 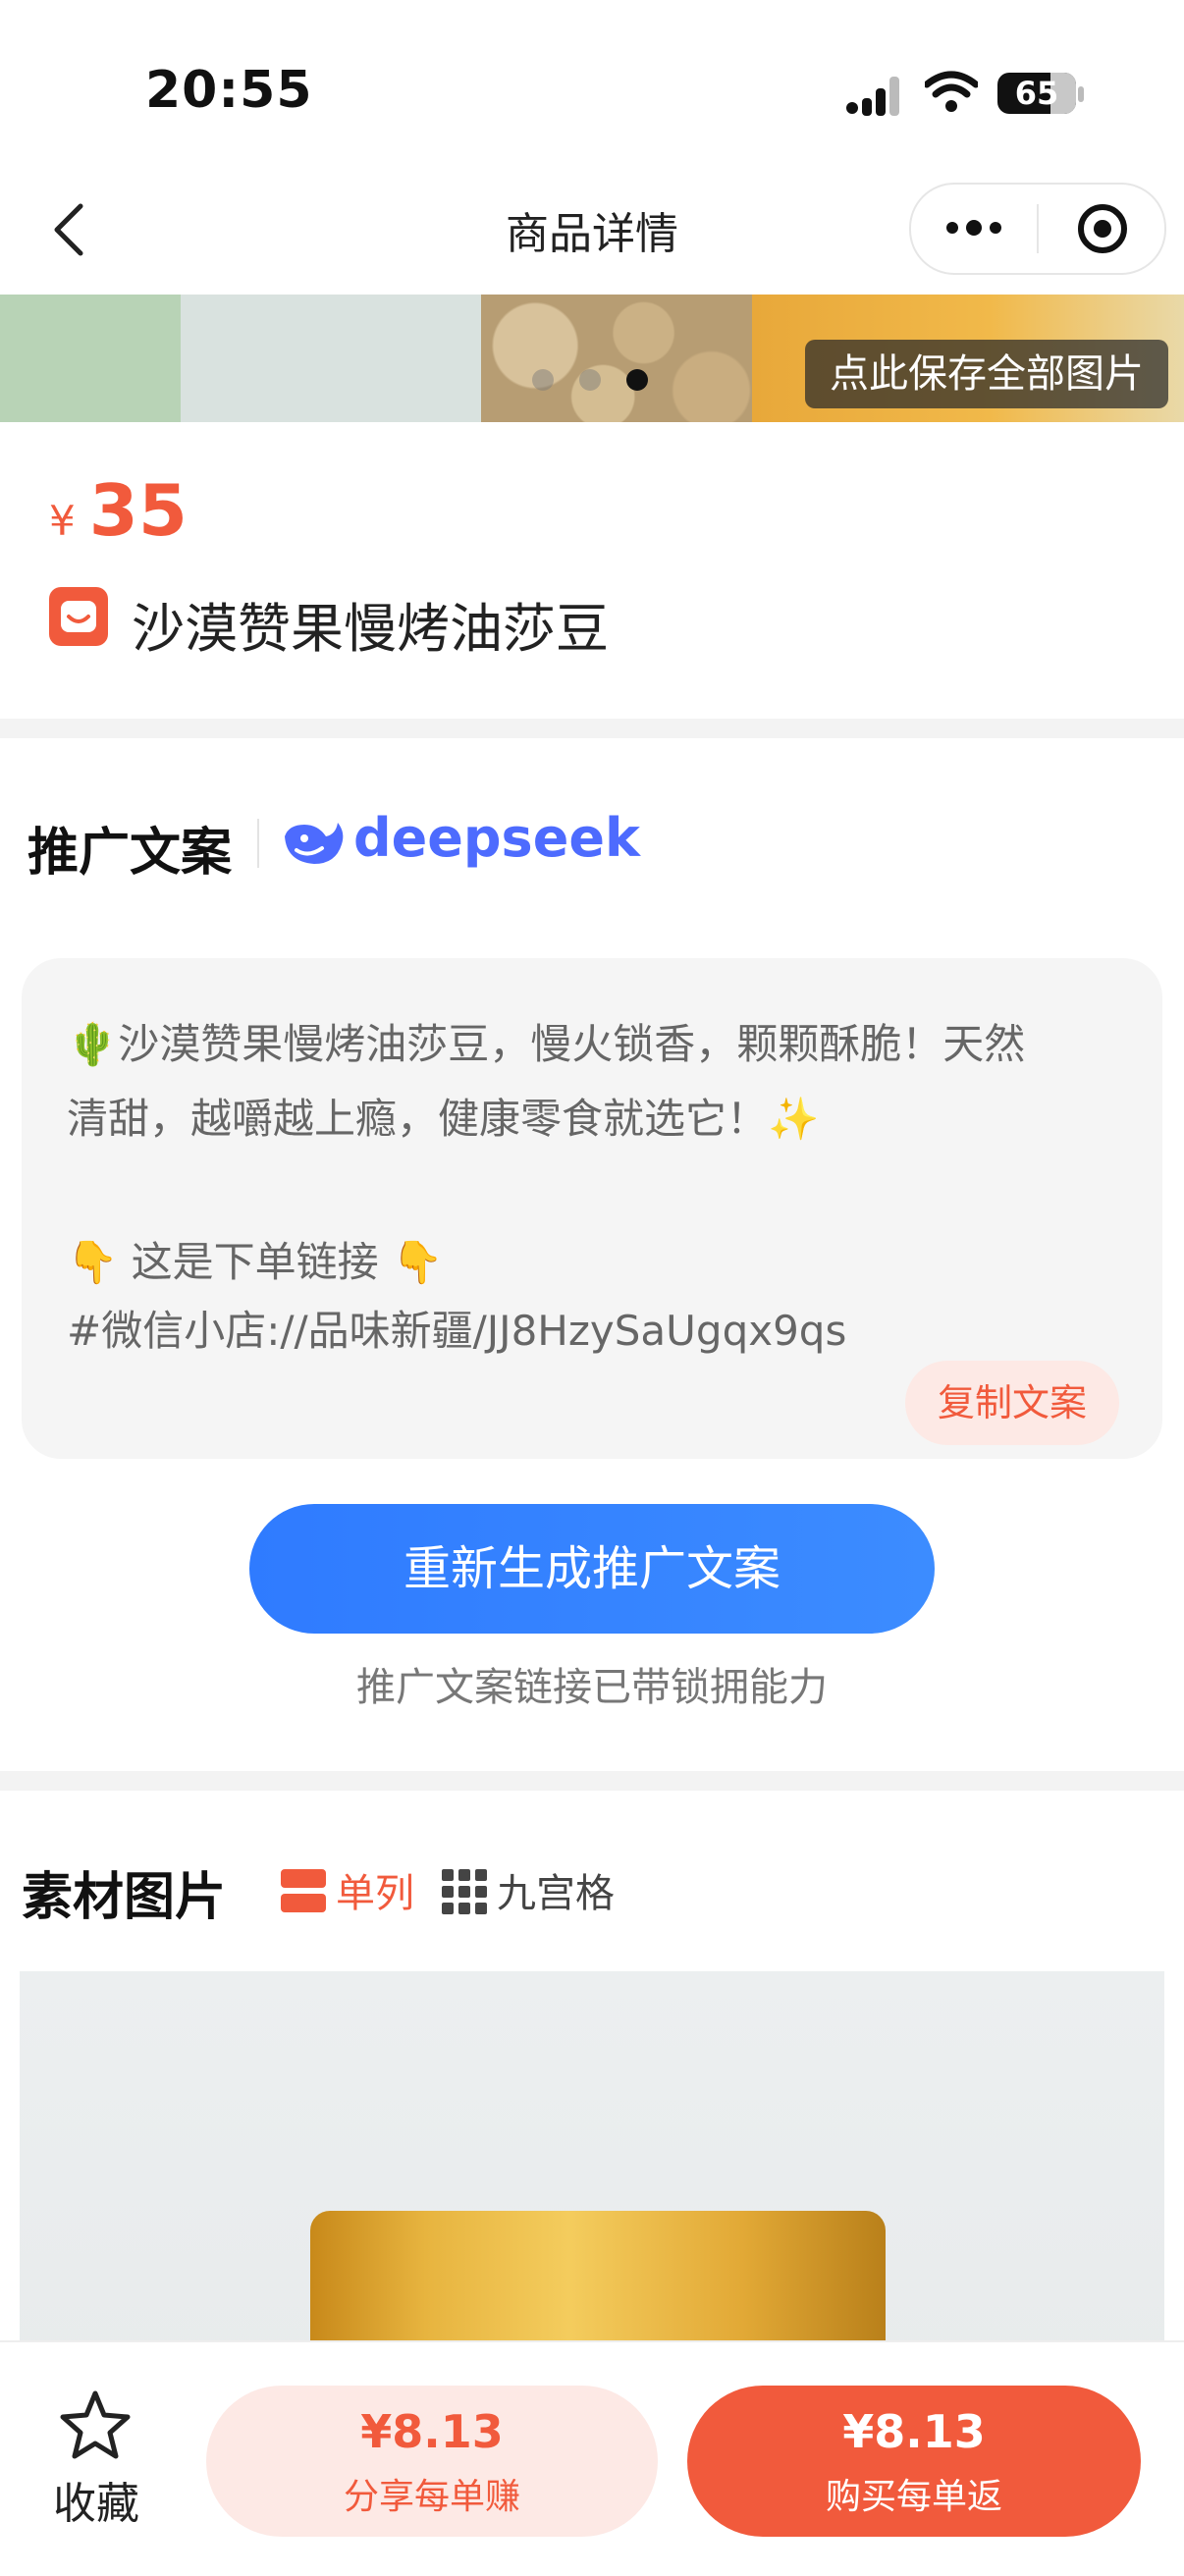 I want to click on star-icon, so click(x=95, y=2424).